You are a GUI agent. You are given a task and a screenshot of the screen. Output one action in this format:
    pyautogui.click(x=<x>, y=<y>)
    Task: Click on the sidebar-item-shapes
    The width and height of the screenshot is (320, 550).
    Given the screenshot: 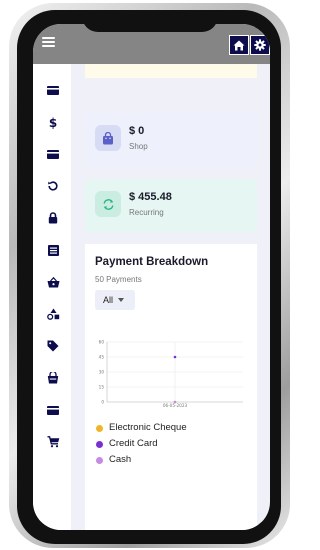 What is the action you would take?
    pyautogui.click(x=53, y=314)
    